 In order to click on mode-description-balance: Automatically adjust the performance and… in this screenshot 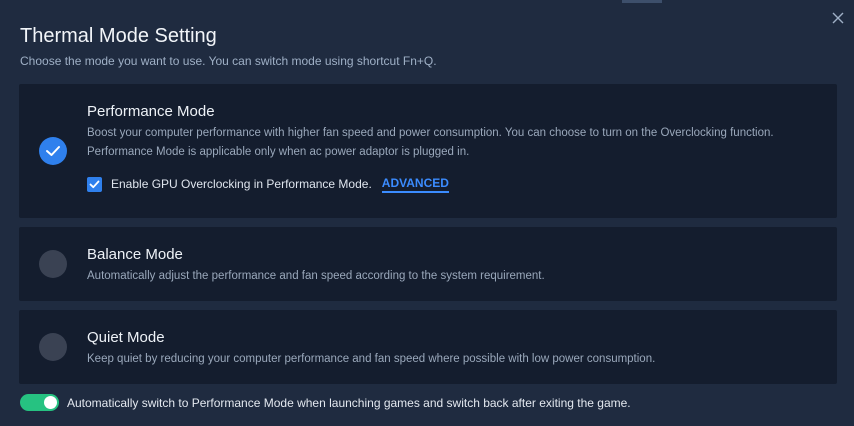, I will do `click(316, 276)`.